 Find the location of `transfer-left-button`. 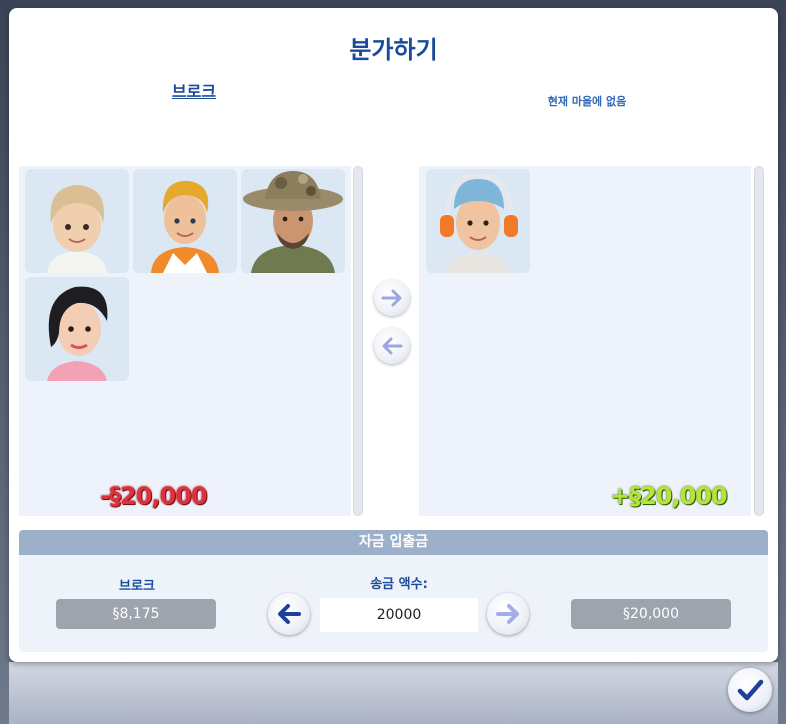

transfer-left-button is located at coordinates (289, 614).